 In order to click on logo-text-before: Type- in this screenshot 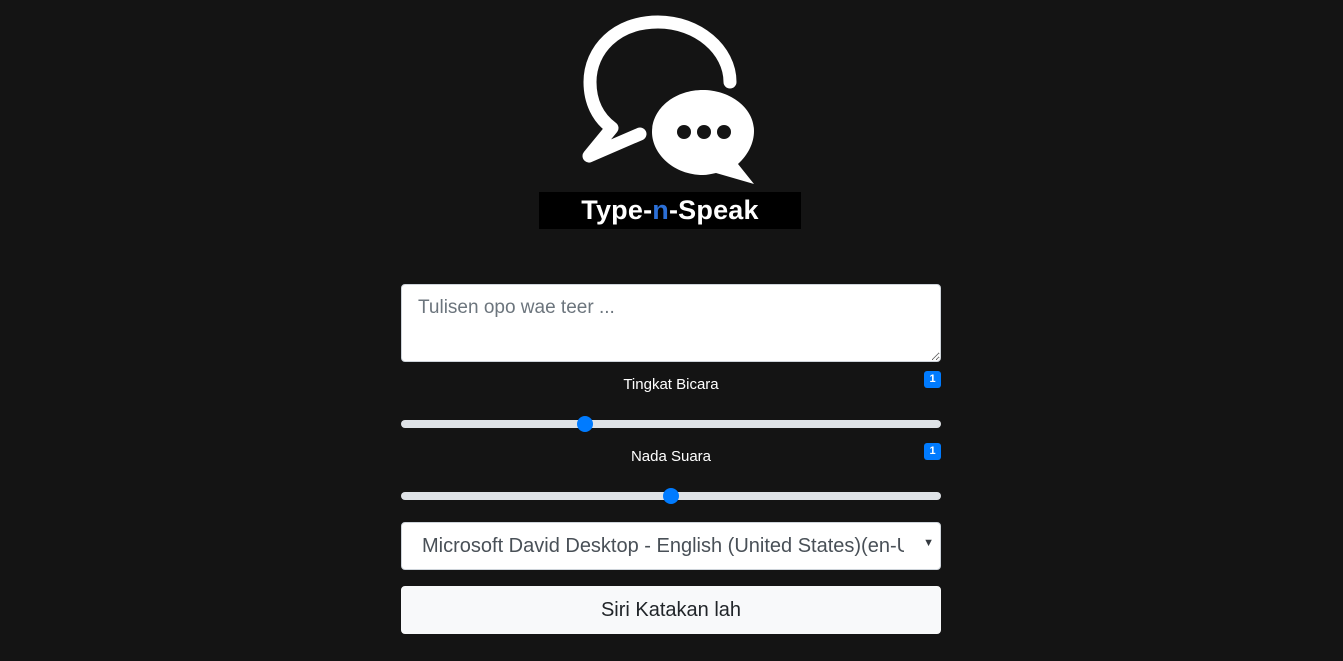, I will do `click(617, 210)`.